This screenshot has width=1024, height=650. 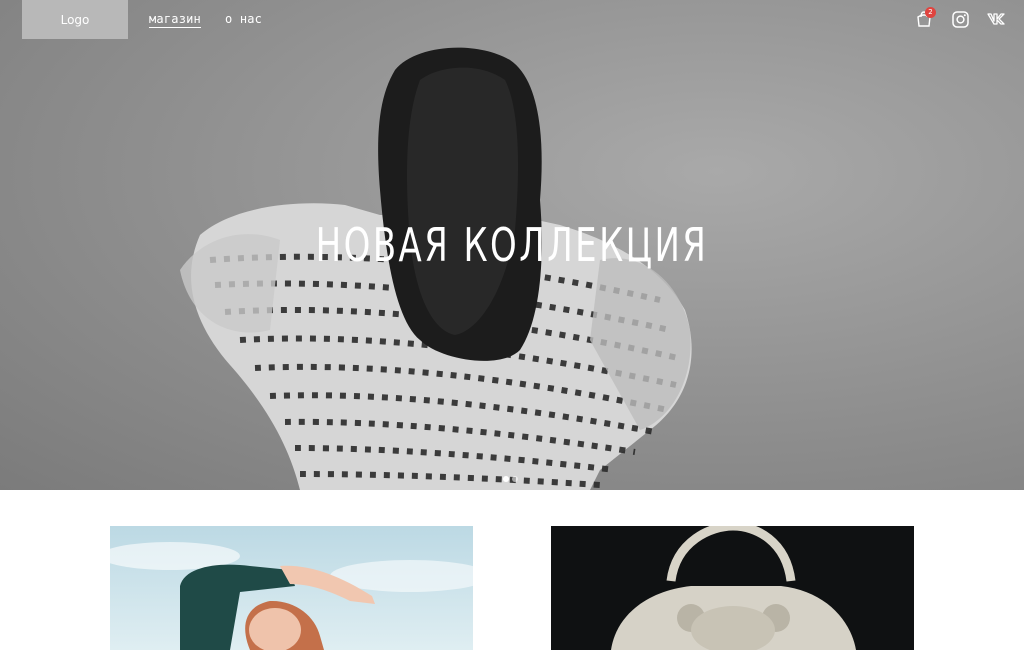 I want to click on main-nav: магазин о нас, so click(x=205, y=20).